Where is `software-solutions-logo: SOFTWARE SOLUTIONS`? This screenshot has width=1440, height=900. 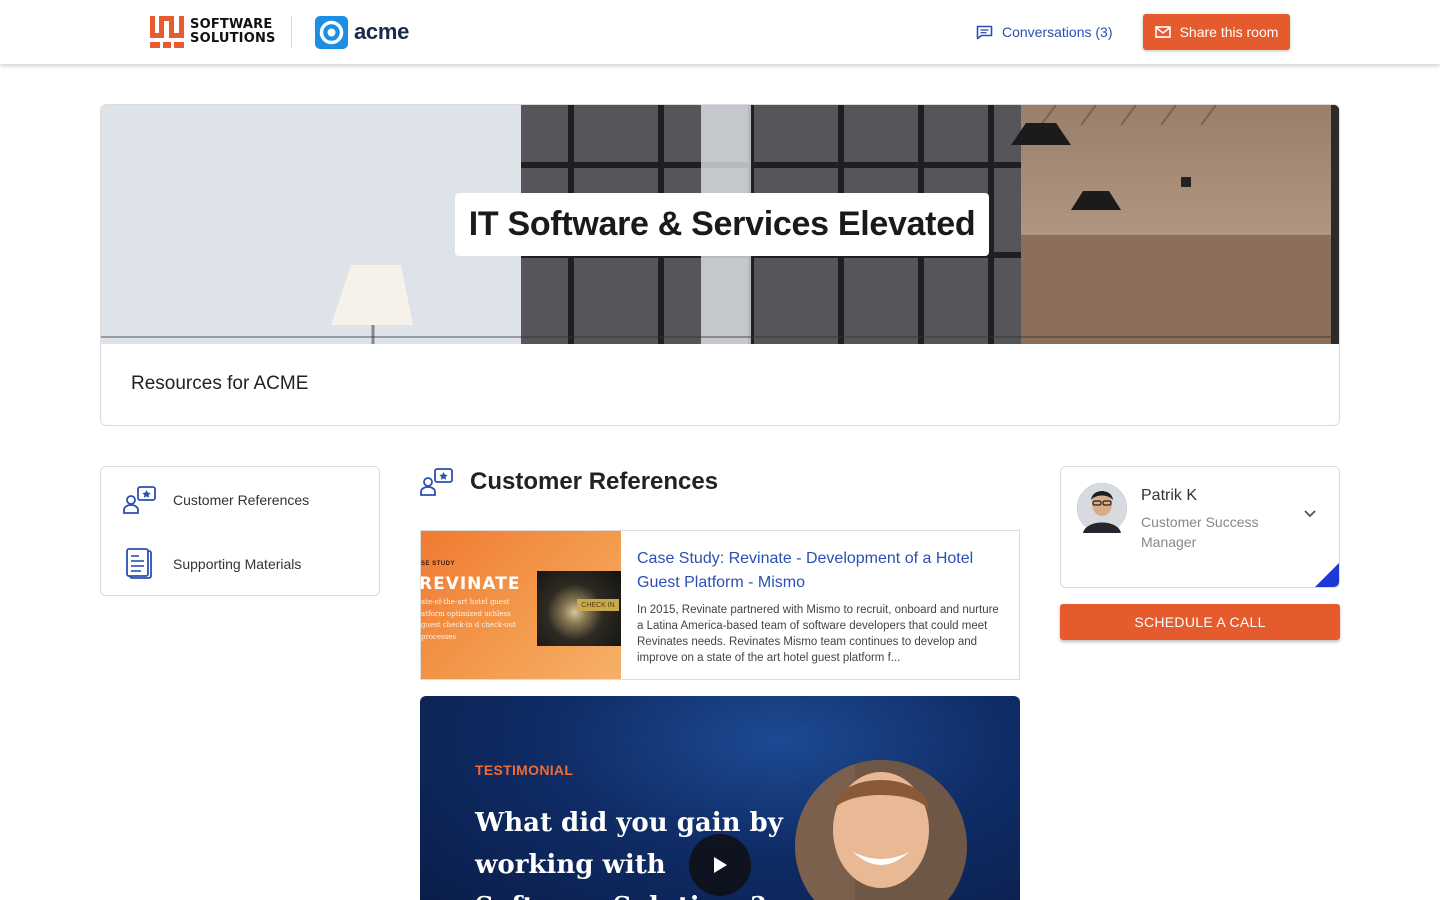 software-solutions-logo: SOFTWARE SOLUTIONS is located at coordinates (213, 32).